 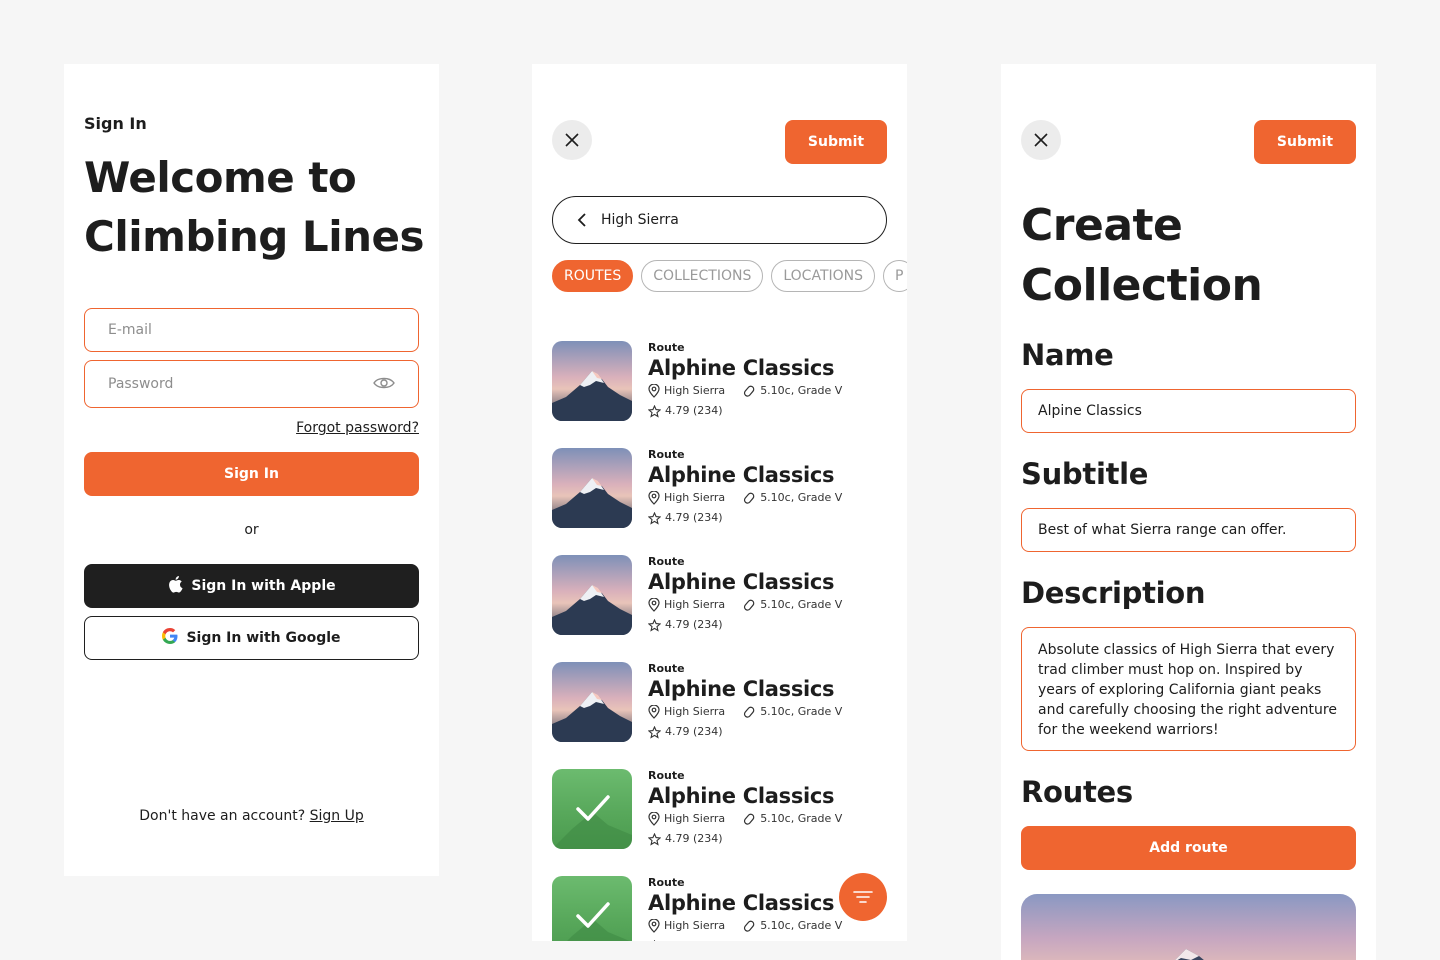 I want to click on chevron-left-icon, so click(x=582, y=220).